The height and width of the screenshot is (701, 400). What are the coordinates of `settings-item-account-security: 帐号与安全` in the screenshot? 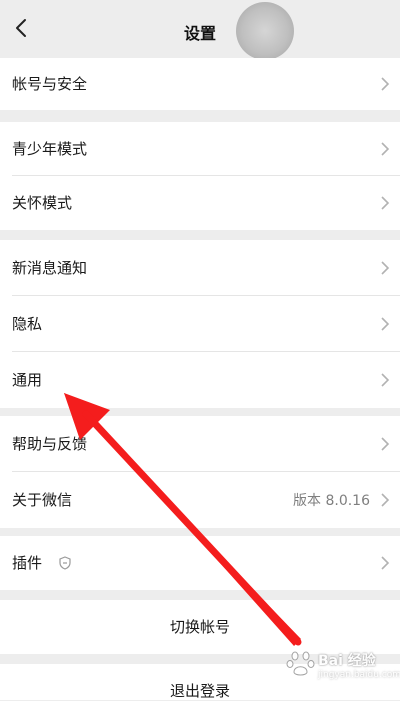 It's located at (200, 84).